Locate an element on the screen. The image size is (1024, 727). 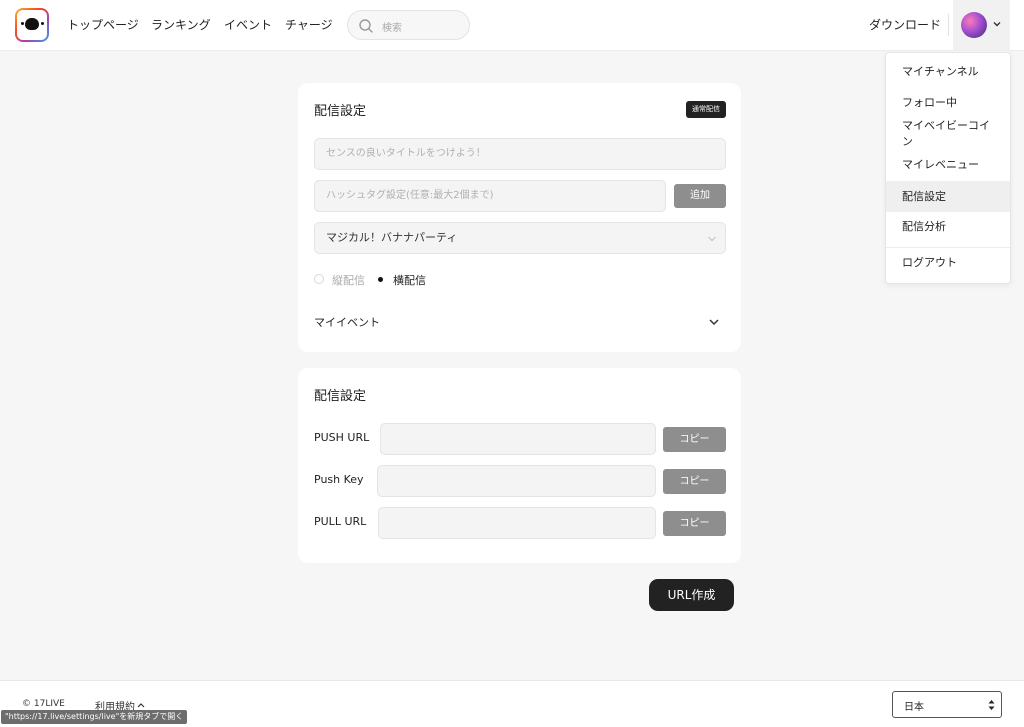
app-logo is located at coordinates (32, 25).